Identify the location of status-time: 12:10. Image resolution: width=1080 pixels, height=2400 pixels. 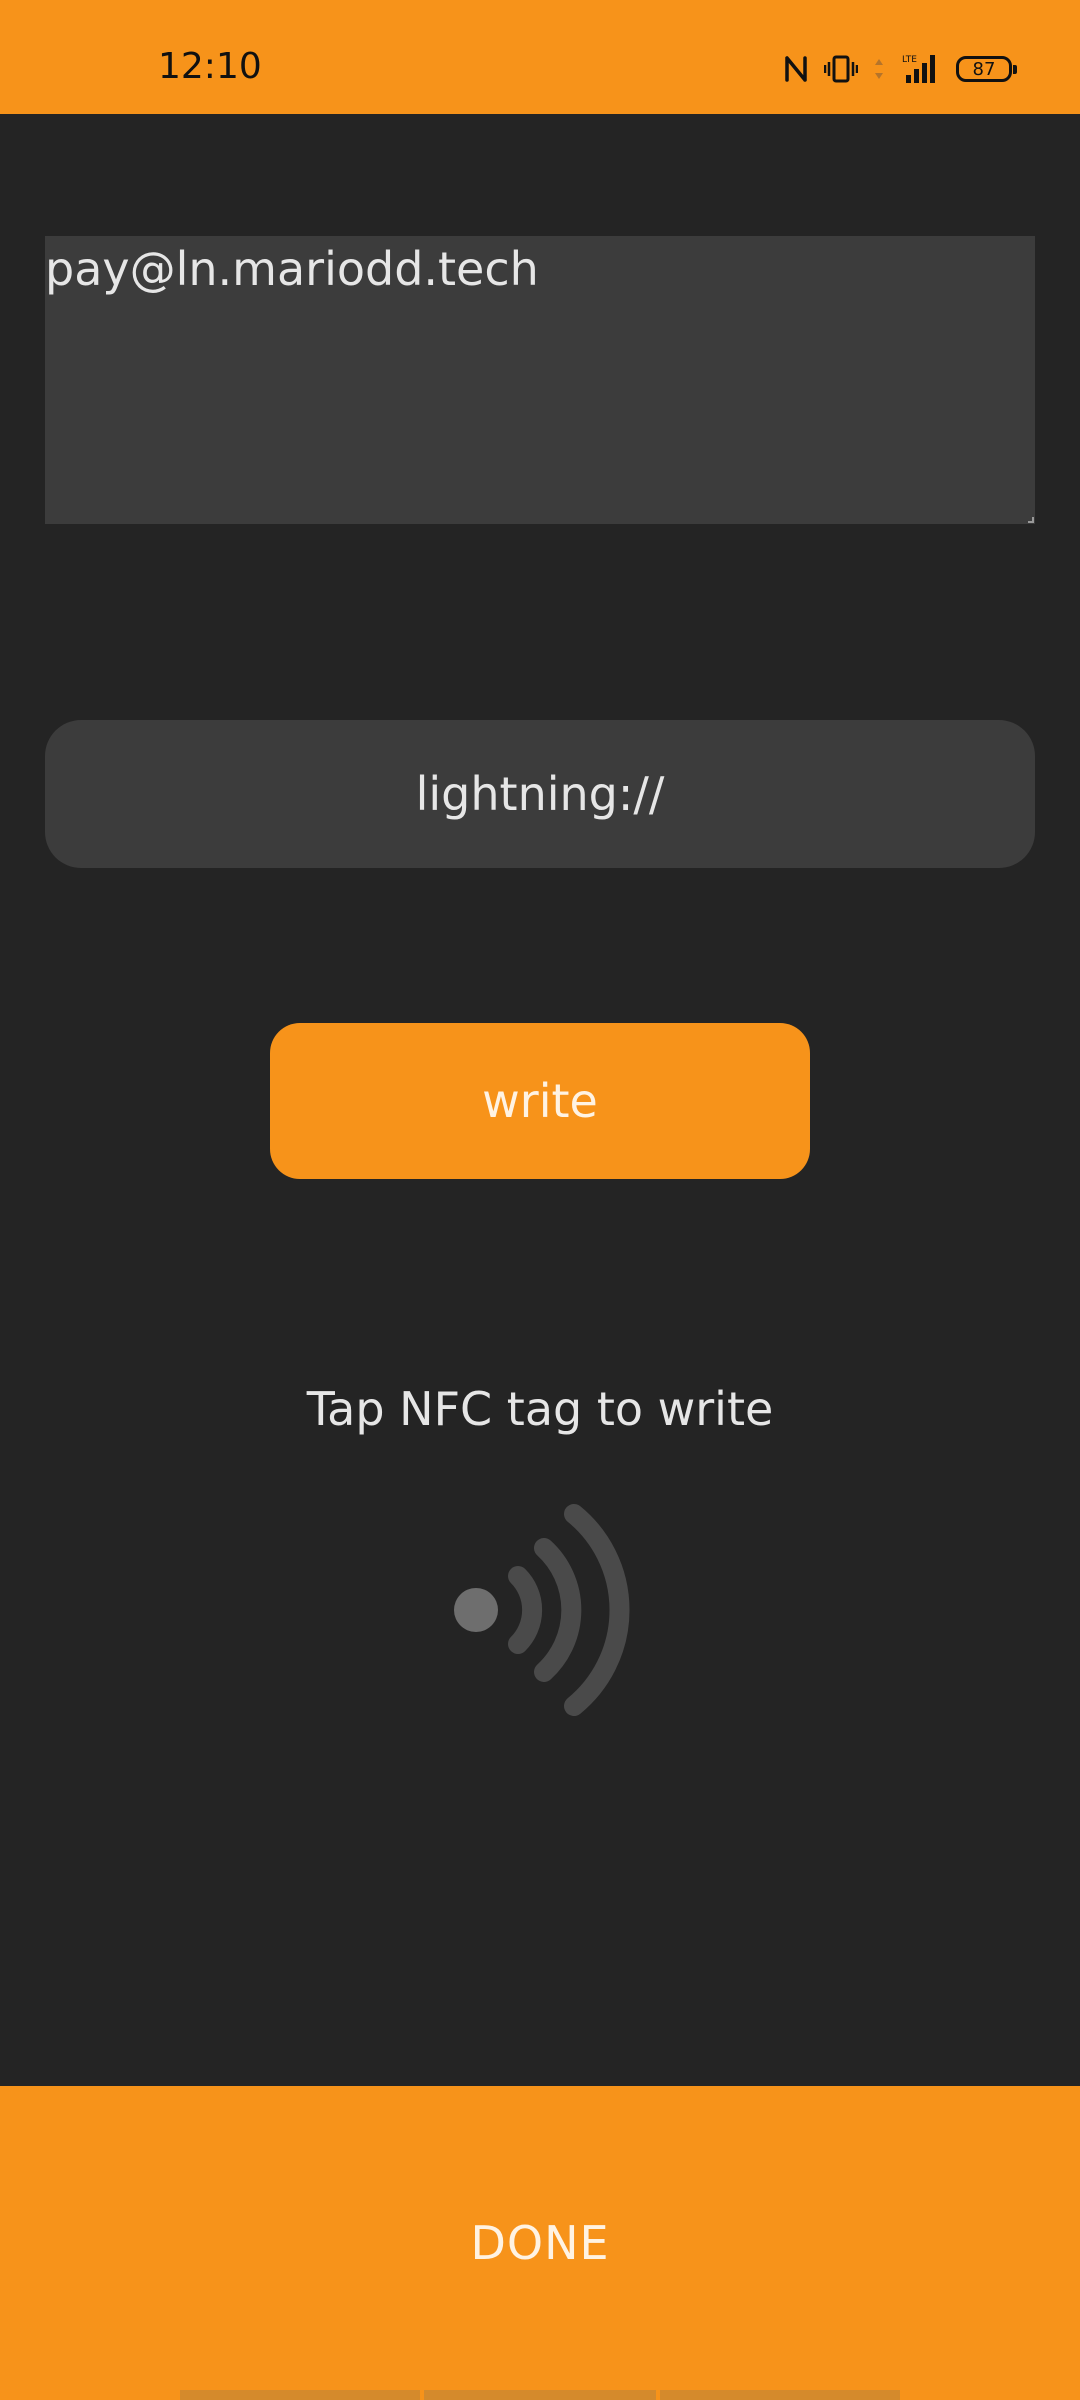
(210, 66).